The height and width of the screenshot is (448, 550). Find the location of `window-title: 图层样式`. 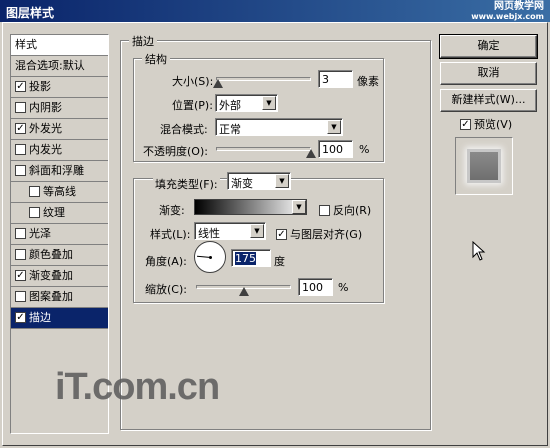

window-title: 图层样式 is located at coordinates (30, 13).